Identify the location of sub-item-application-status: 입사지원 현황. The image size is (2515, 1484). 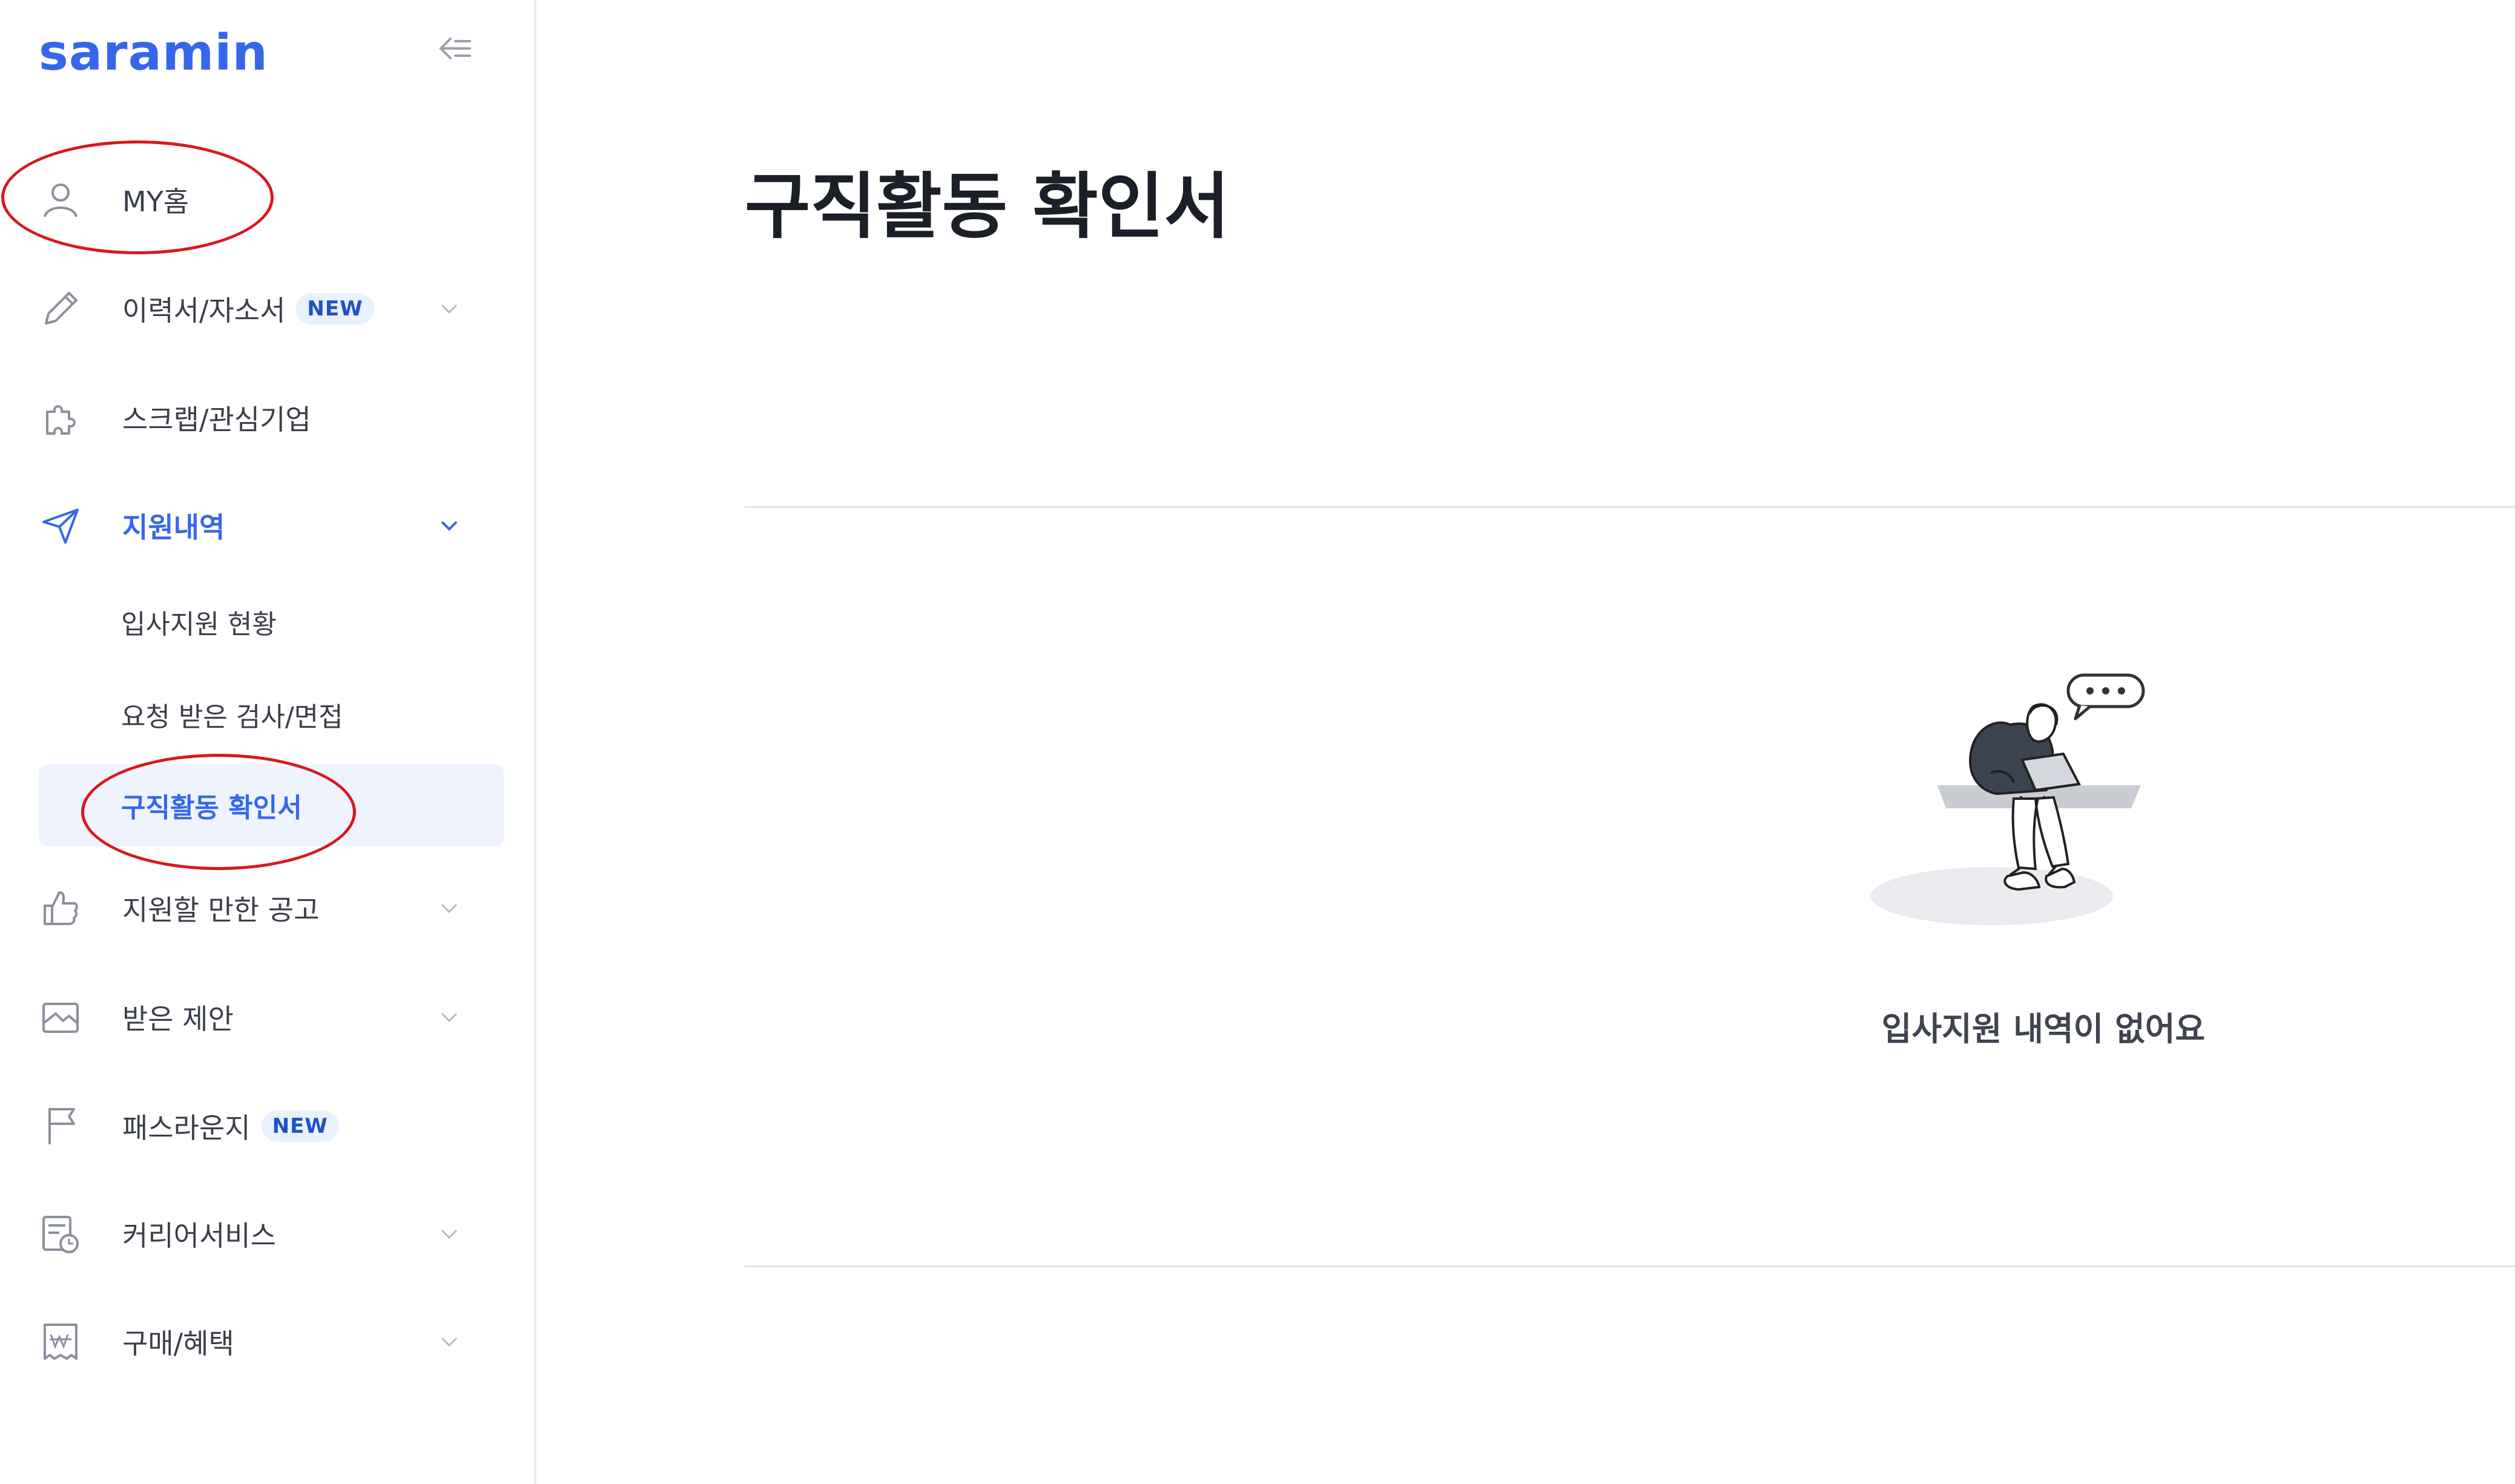
(271, 621).